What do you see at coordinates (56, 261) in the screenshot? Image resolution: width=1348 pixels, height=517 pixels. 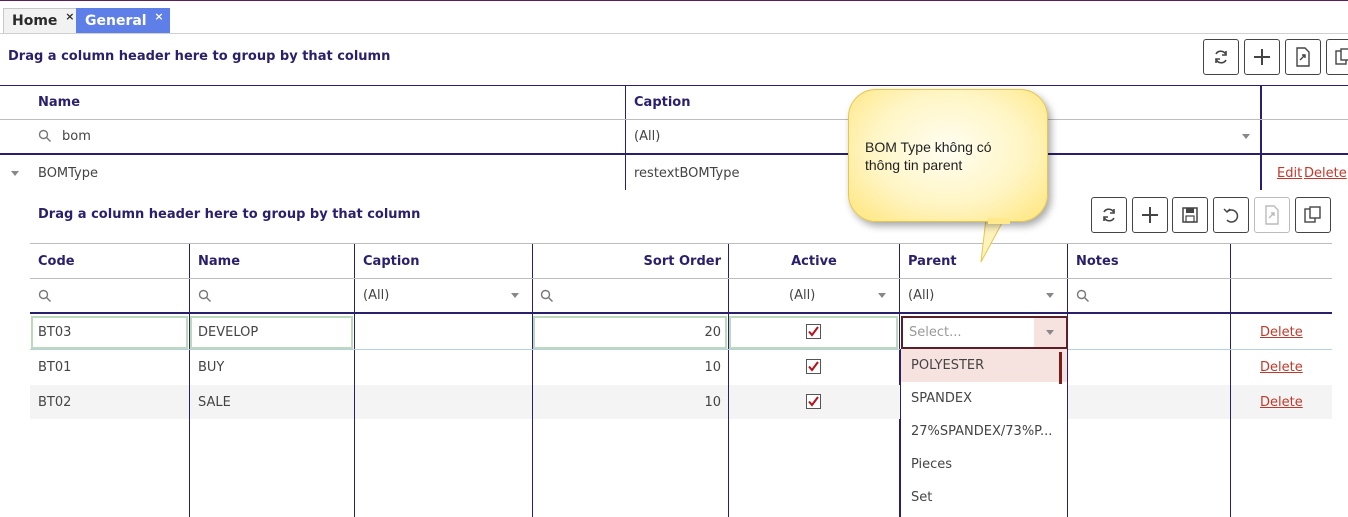 I see `column-header-code: Code` at bounding box center [56, 261].